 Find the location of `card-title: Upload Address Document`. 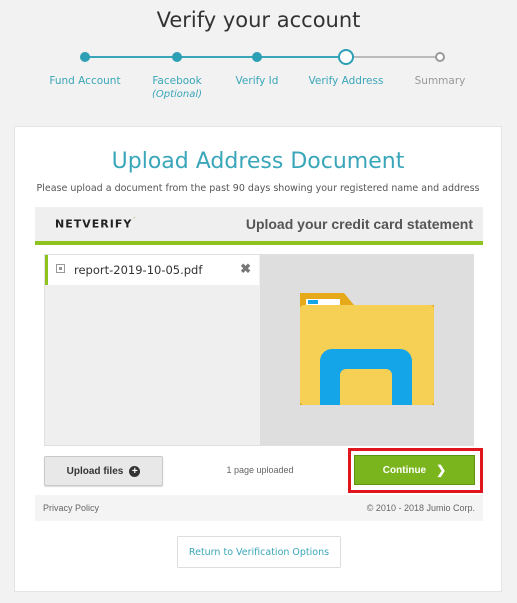

card-title: Upload Address Document is located at coordinates (258, 161).